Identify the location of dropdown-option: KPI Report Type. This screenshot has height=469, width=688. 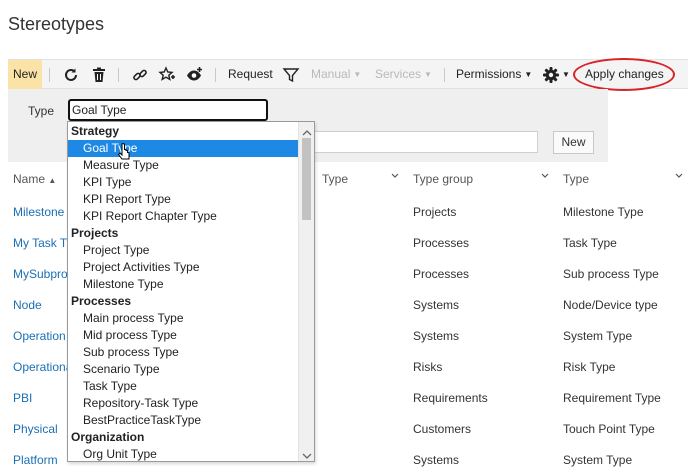
(183, 199).